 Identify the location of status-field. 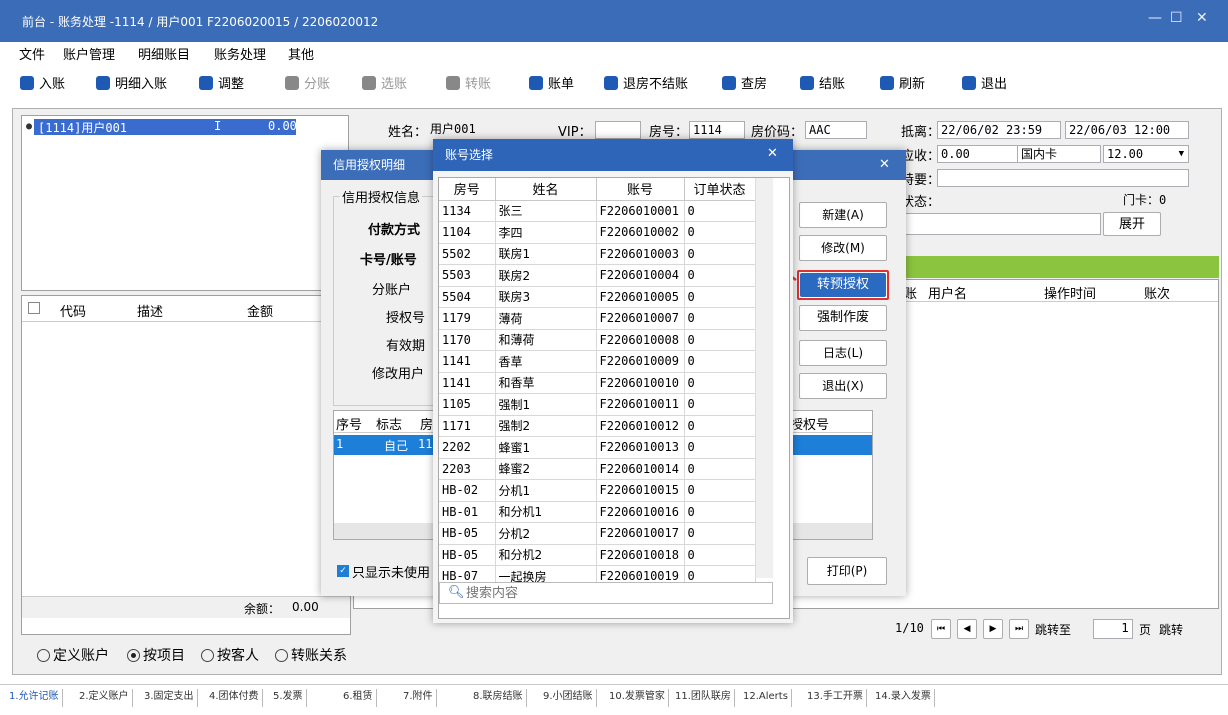
(1000, 224).